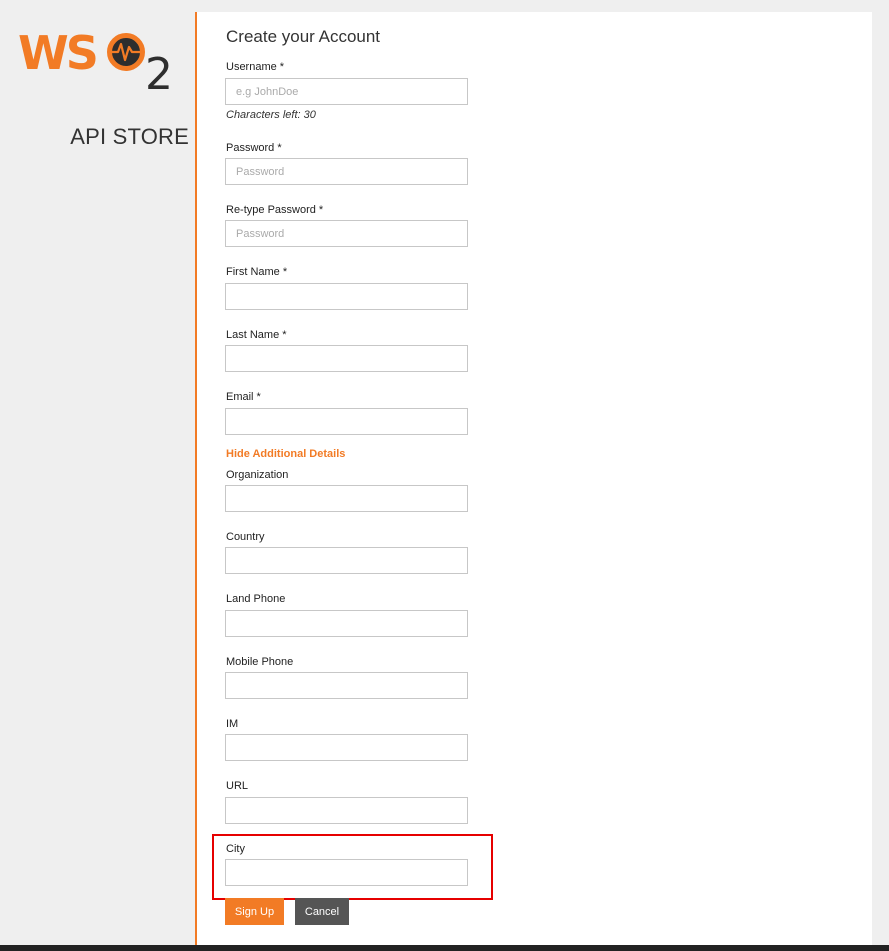  Describe the element at coordinates (346, 171) in the screenshot. I see `password-input` at that location.